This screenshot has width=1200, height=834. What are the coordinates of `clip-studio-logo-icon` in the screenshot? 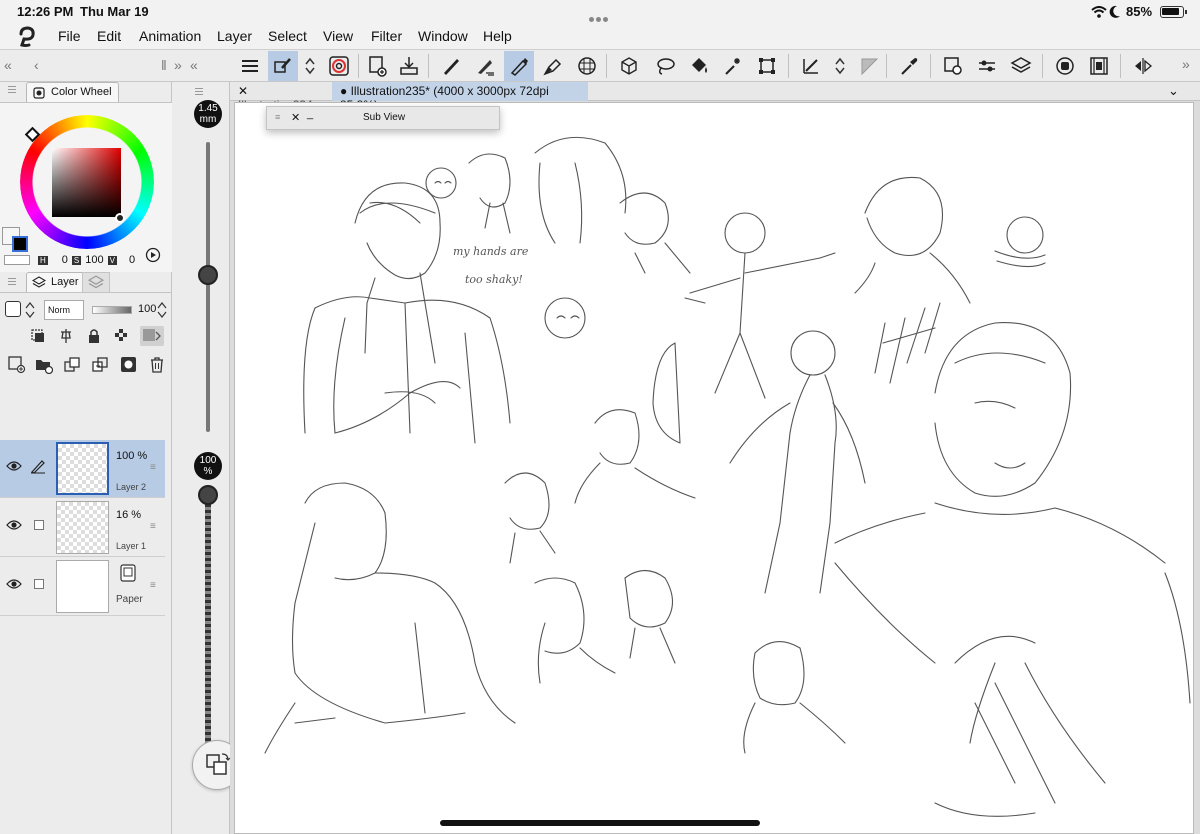 It's located at (27, 37).